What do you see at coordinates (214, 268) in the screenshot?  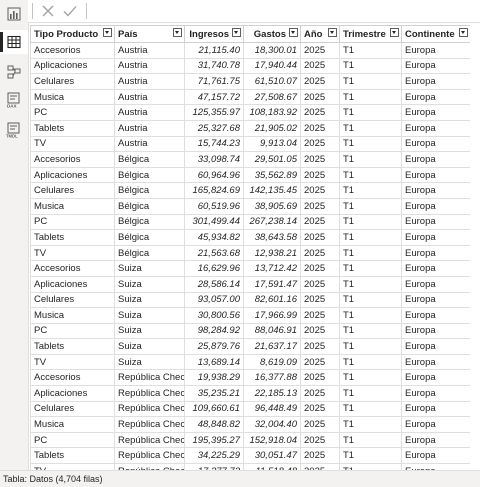 I see `table-cell: 16,629.96` at bounding box center [214, 268].